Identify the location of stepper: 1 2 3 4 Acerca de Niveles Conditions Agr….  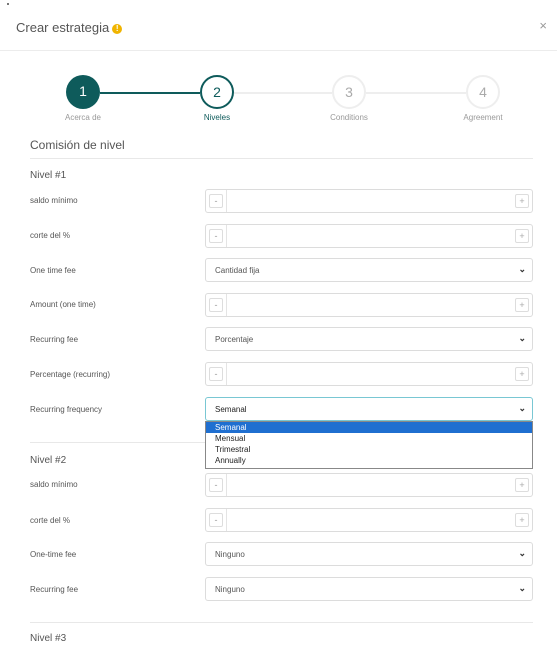
(278, 100).